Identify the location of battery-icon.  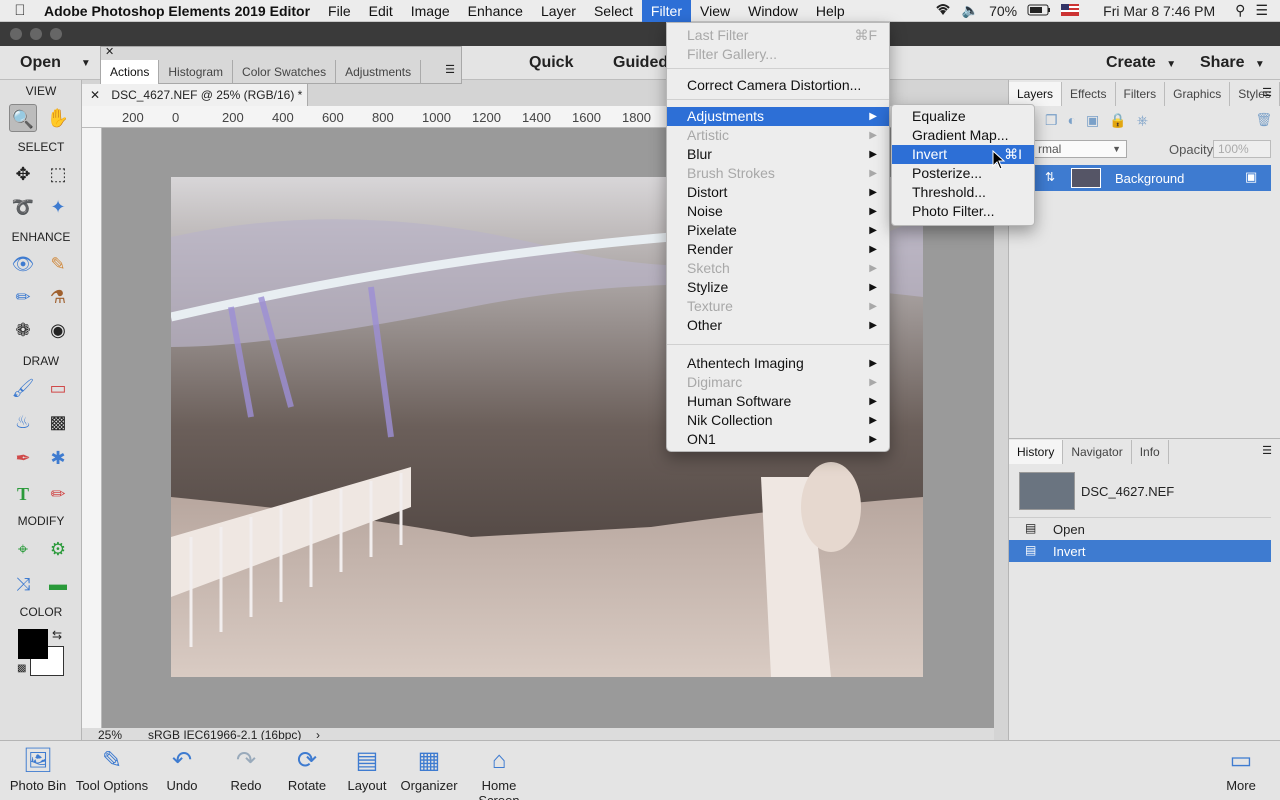
(1039, 11).